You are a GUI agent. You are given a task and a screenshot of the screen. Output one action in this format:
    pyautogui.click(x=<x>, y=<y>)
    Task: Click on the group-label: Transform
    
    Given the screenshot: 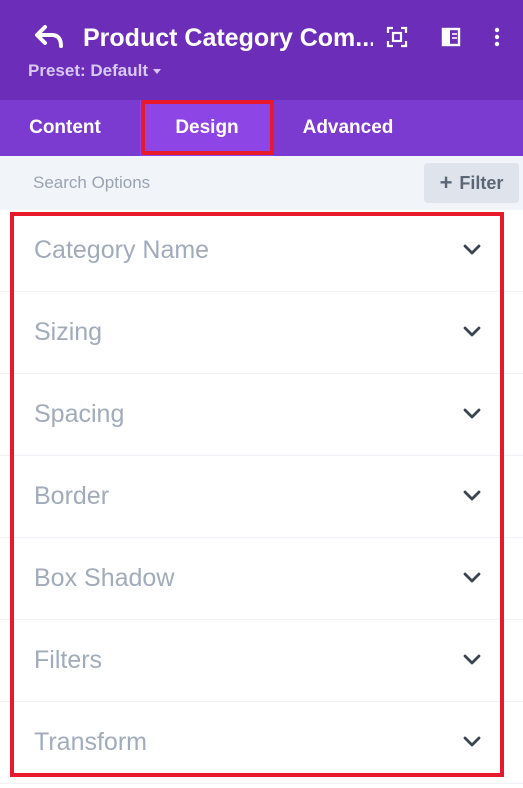 What is the action you would take?
    pyautogui.click(x=90, y=742)
    